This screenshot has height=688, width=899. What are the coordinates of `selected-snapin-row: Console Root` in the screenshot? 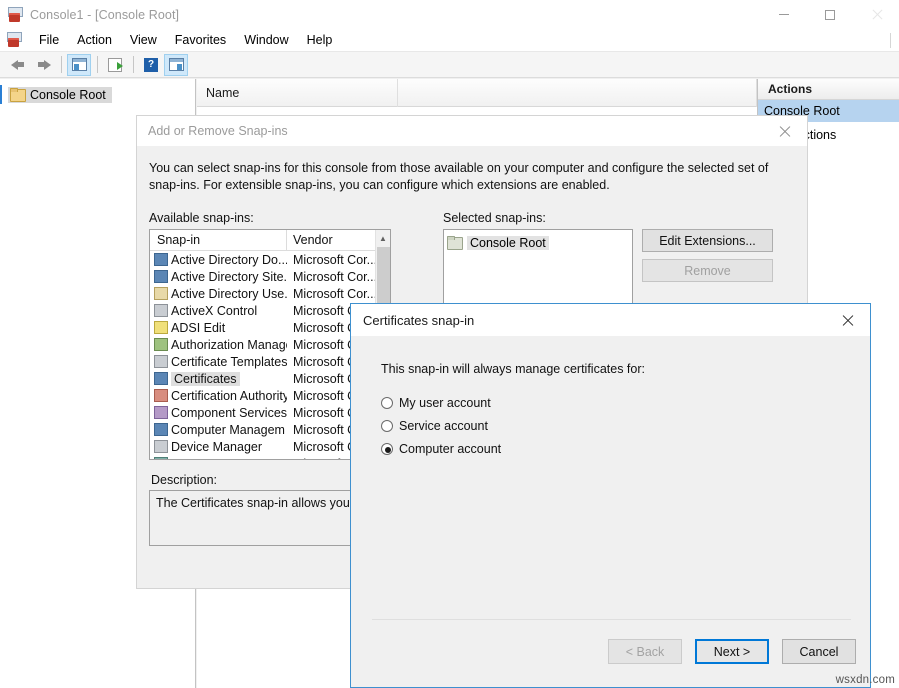 It's located at (538, 242).